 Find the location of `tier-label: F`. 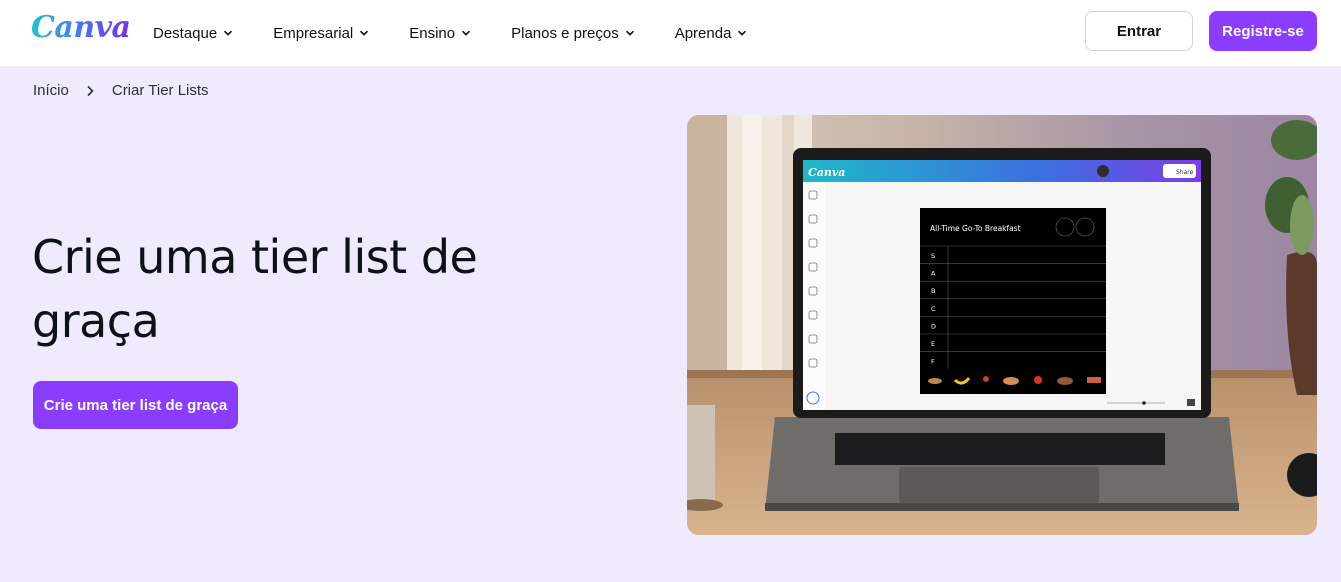

tier-label: F is located at coordinates (933, 362).